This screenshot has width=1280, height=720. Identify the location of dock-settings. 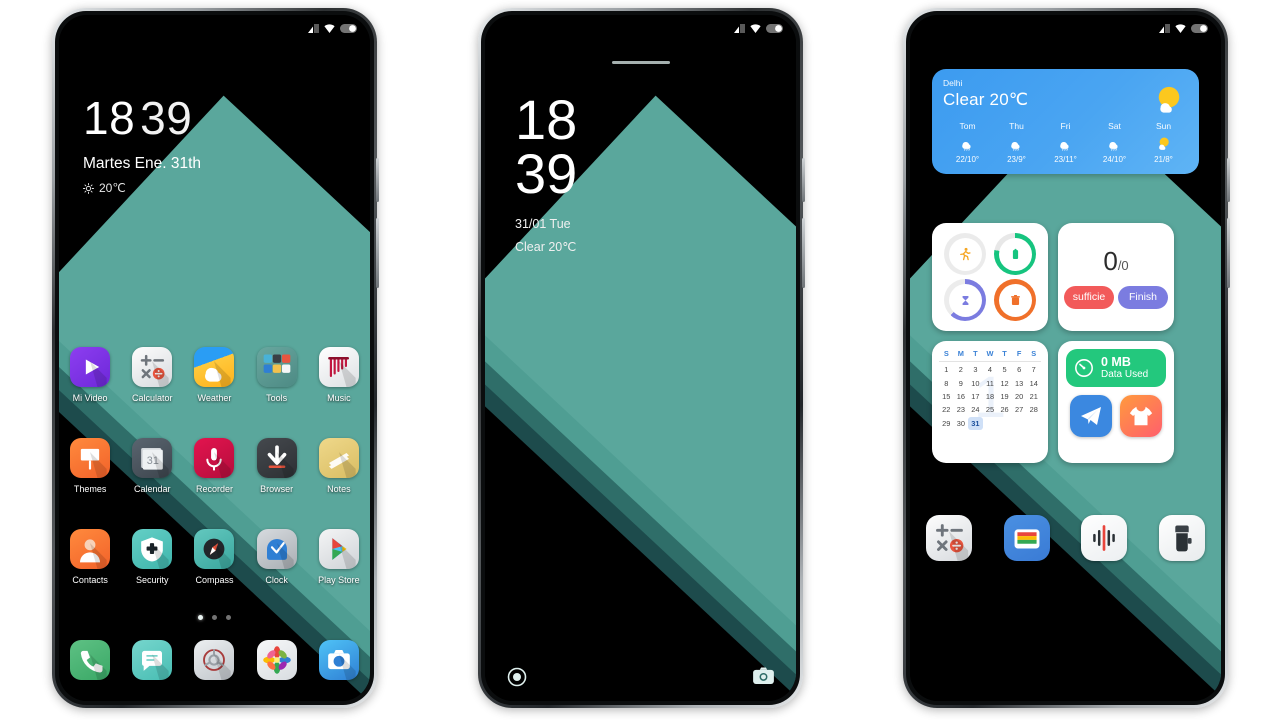
(214, 660).